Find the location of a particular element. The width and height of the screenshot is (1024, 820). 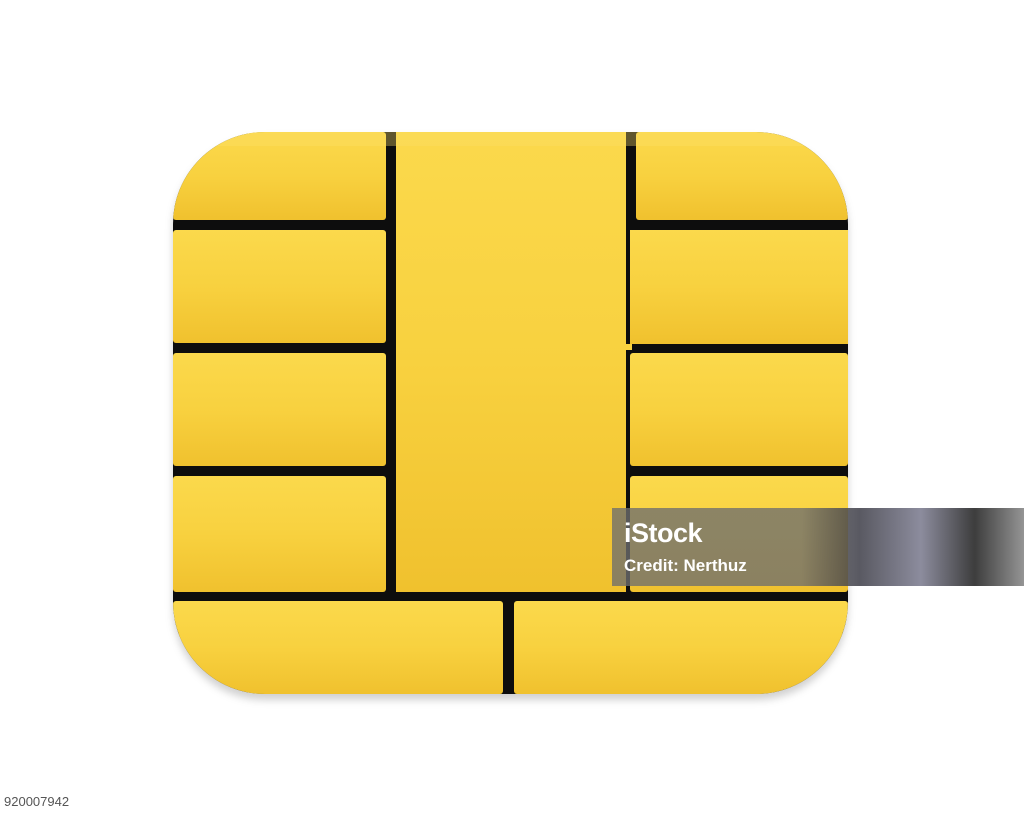

stock-image-id: 920007942 is located at coordinates (37, 802).